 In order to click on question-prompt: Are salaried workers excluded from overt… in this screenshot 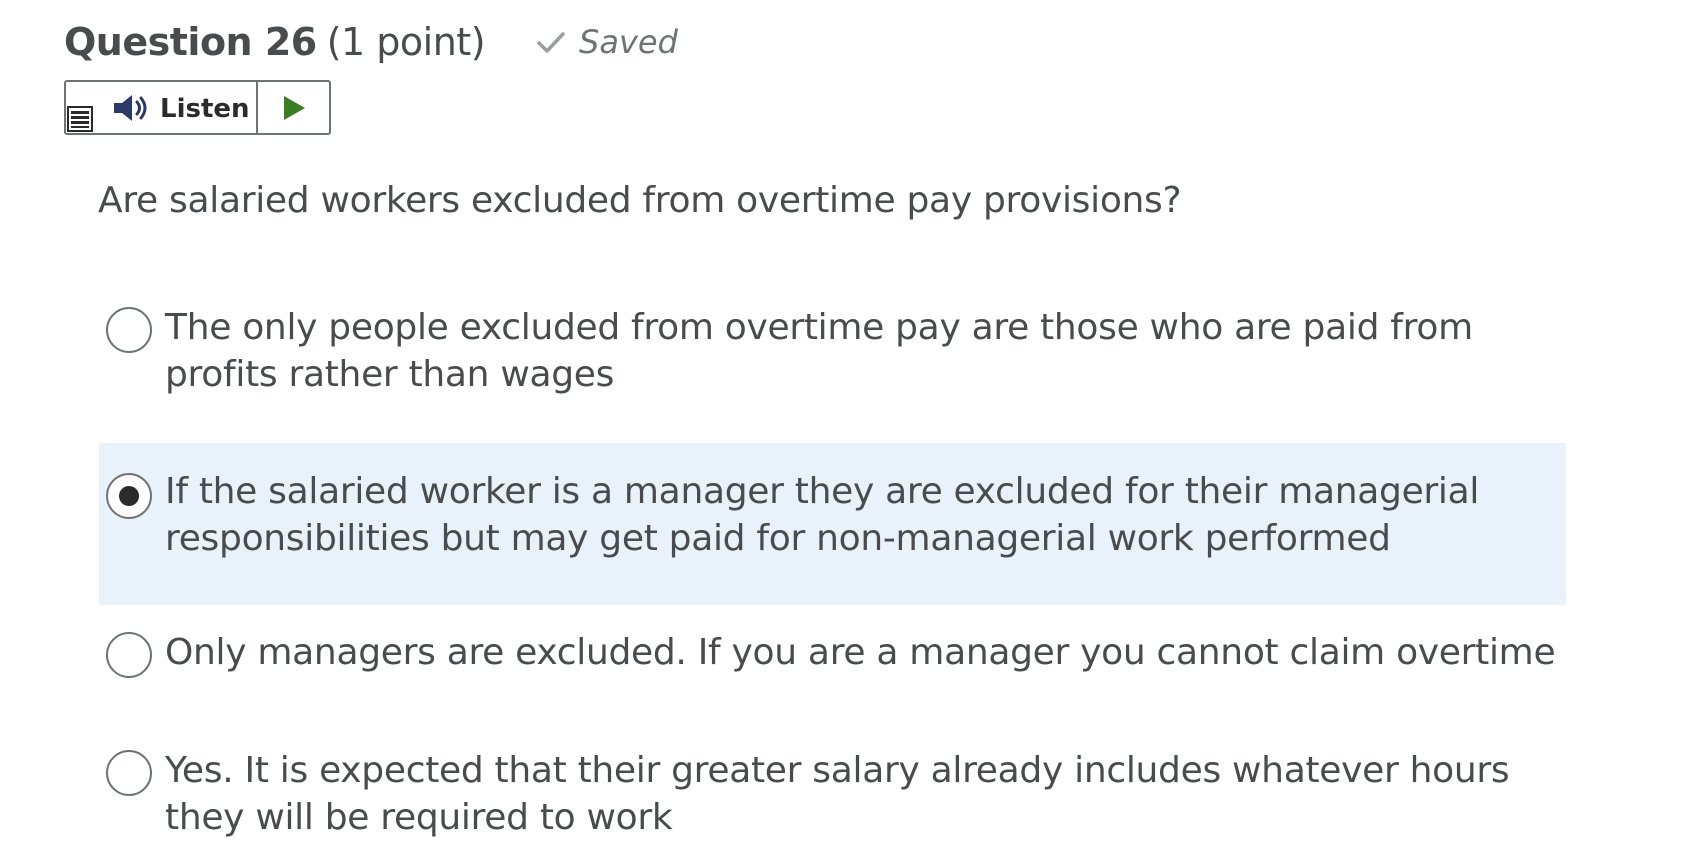, I will do `click(640, 200)`.